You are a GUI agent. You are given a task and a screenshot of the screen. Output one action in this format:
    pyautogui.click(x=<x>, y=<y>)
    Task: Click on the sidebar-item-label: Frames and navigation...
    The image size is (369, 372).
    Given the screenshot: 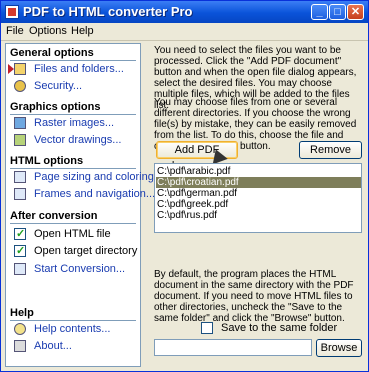 What is the action you would take?
    pyautogui.click(x=95, y=194)
    